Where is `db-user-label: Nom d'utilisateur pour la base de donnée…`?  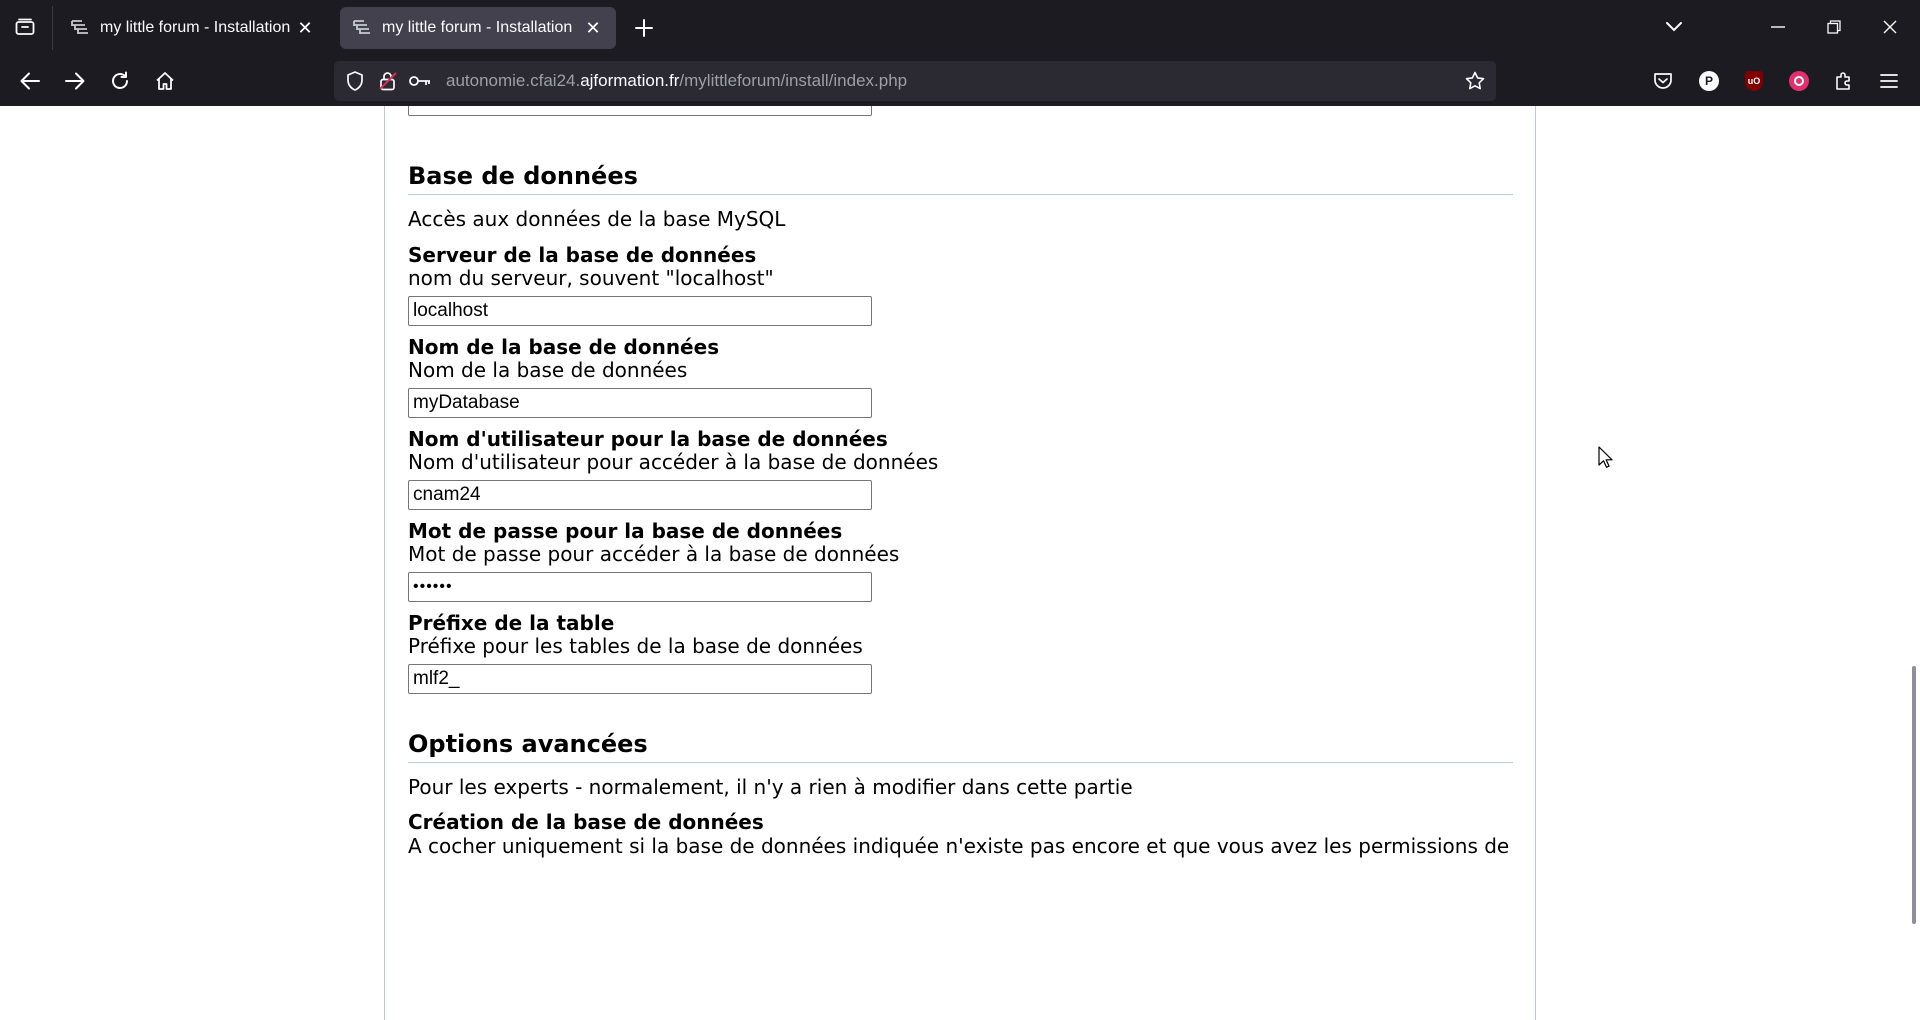 db-user-label: Nom d'utilisateur pour la base de donnée… is located at coordinates (648, 439).